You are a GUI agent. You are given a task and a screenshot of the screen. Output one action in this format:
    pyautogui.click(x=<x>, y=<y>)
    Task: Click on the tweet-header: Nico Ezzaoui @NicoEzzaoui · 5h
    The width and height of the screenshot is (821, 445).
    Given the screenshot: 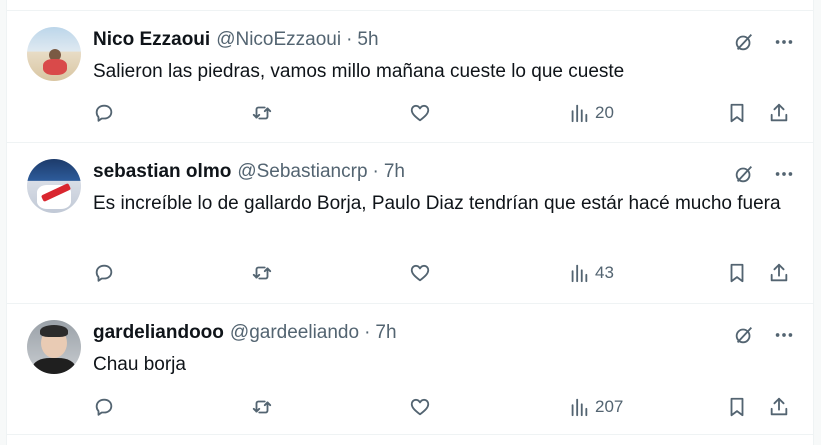 What is the action you would take?
    pyautogui.click(x=236, y=40)
    